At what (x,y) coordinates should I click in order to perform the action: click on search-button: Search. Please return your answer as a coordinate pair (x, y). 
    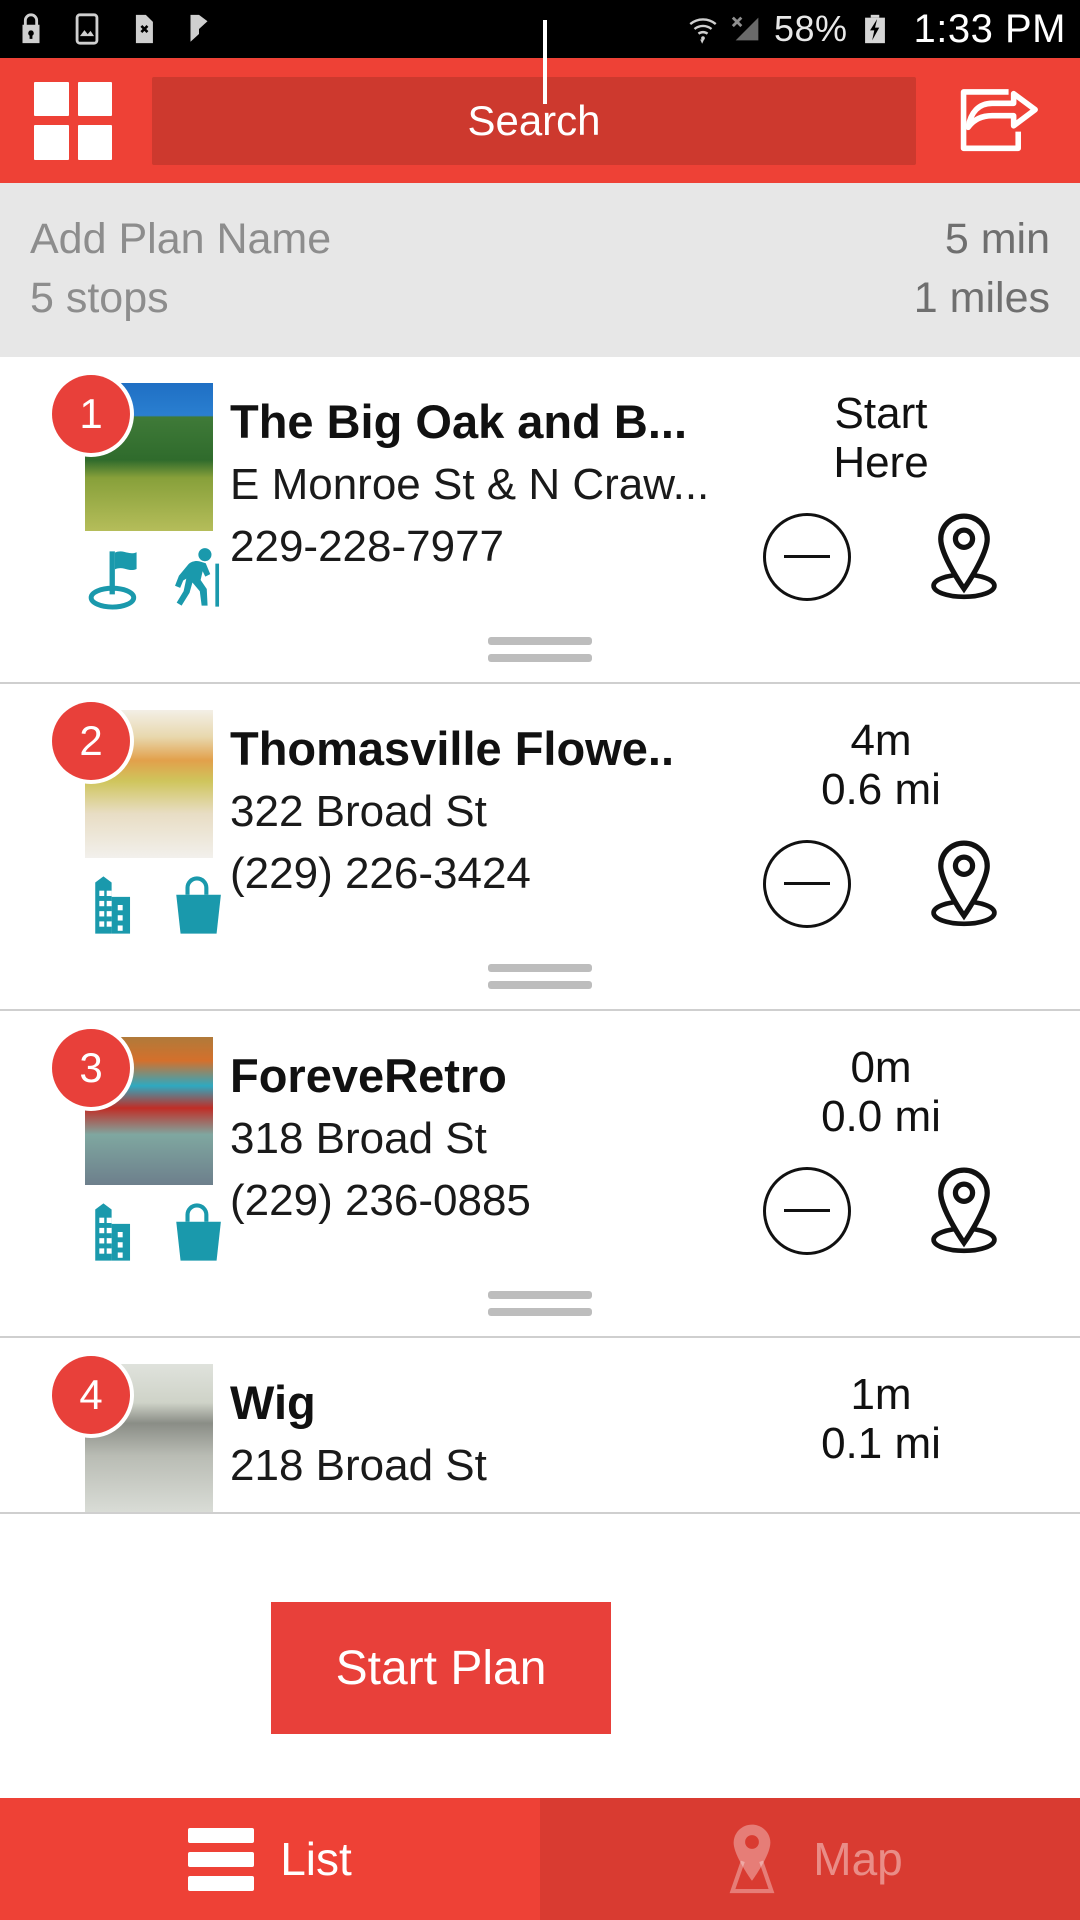
    Looking at the image, I should click on (534, 120).